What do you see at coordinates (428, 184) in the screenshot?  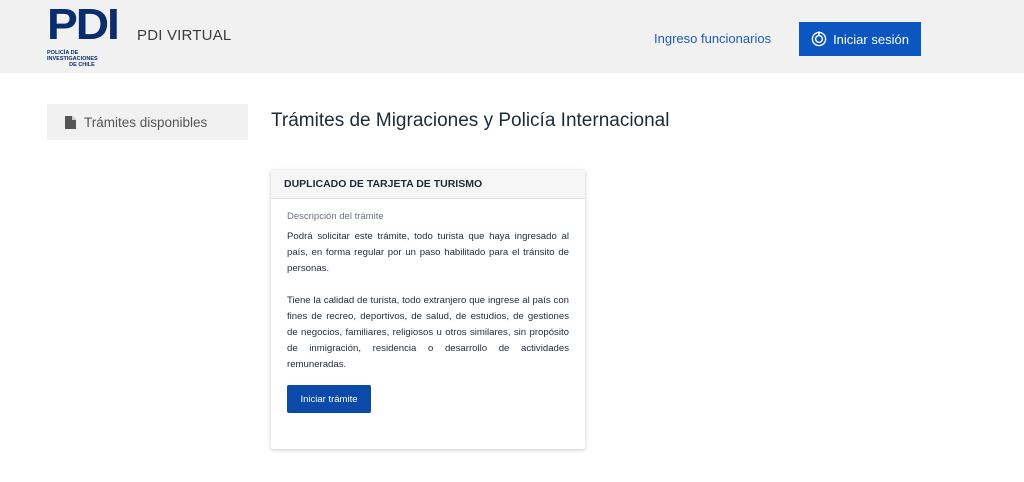 I see `card-title: DUPLICADO DE TARJETA DE TURISMO` at bounding box center [428, 184].